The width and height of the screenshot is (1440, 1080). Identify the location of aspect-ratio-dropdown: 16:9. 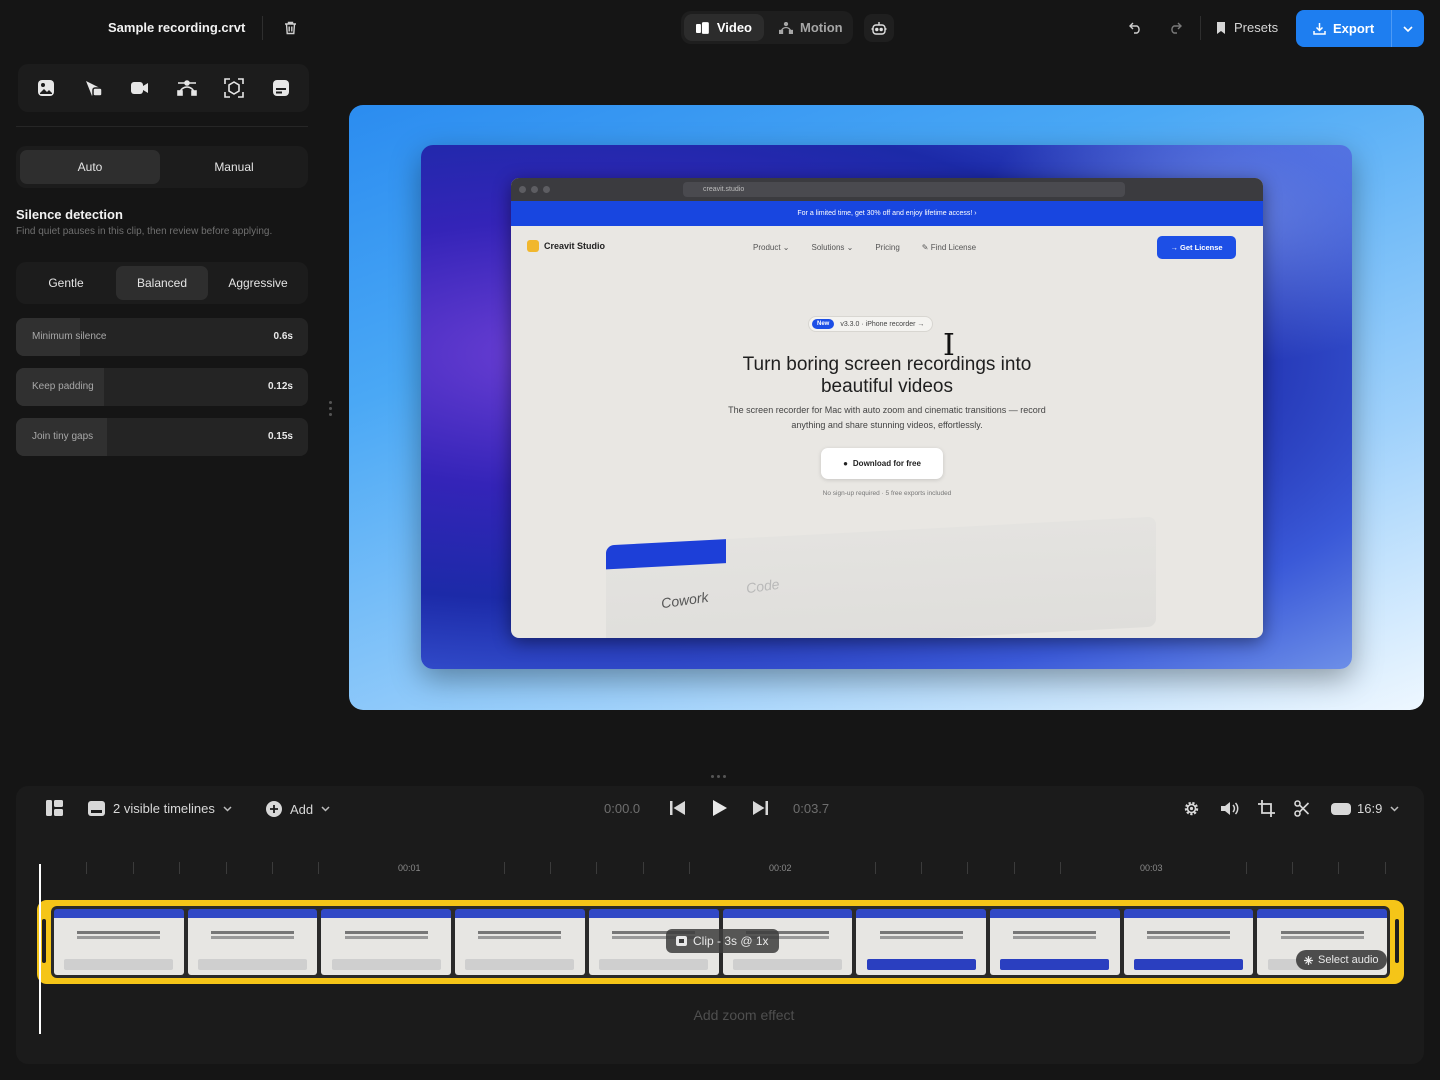
(1365, 808).